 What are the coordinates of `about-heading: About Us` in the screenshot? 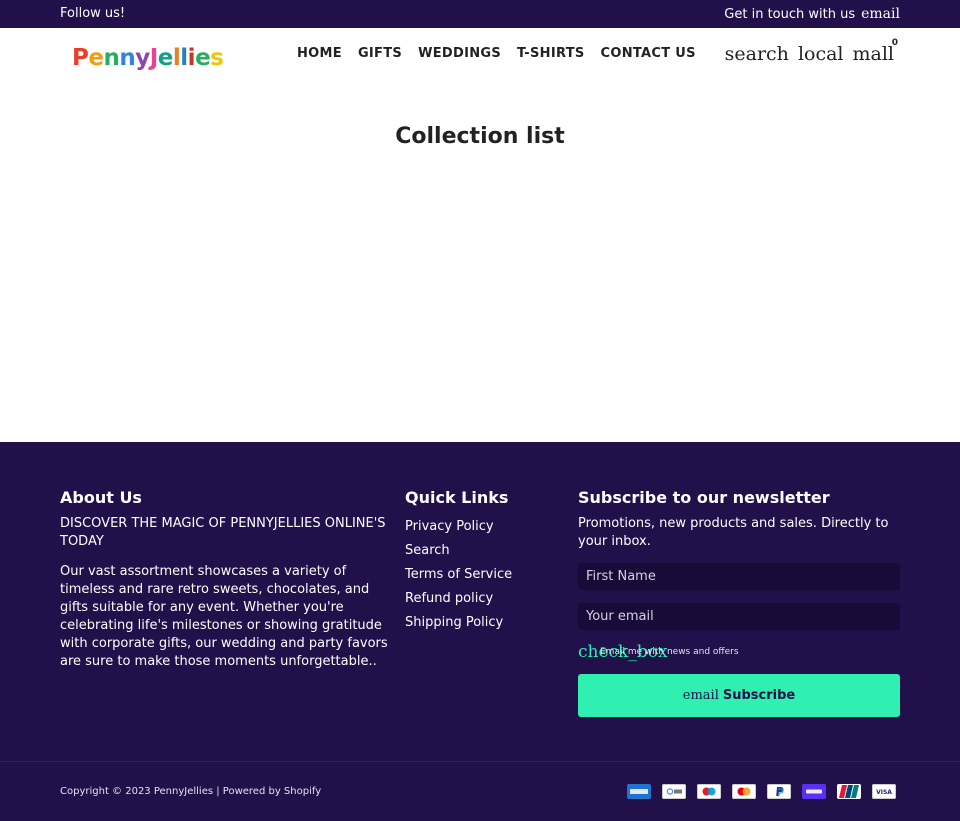 It's located at (101, 497).